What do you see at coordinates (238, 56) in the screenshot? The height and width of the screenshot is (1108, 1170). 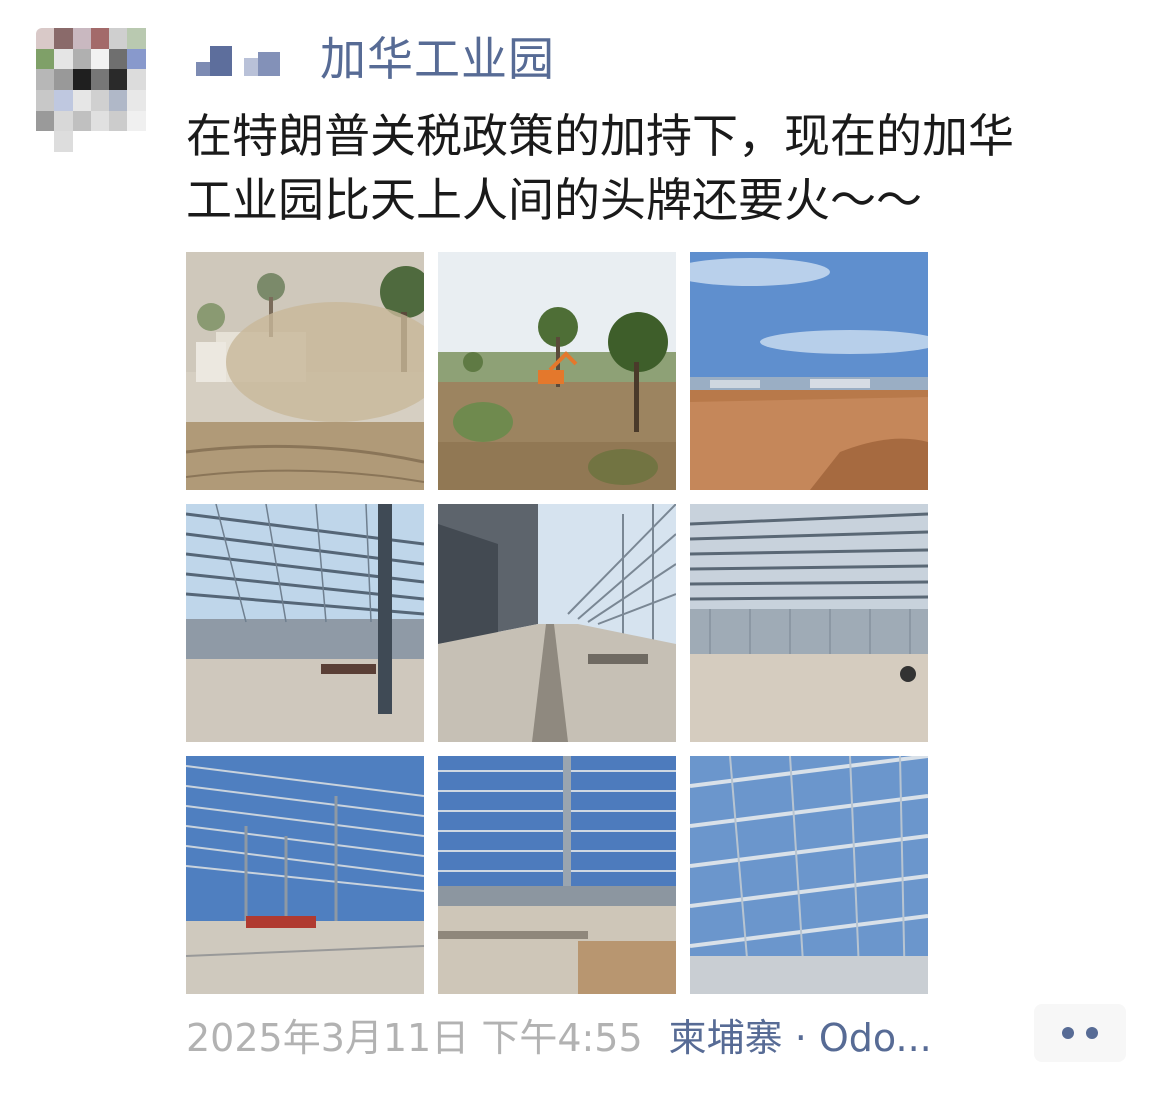 I see `redacted-name` at bounding box center [238, 56].